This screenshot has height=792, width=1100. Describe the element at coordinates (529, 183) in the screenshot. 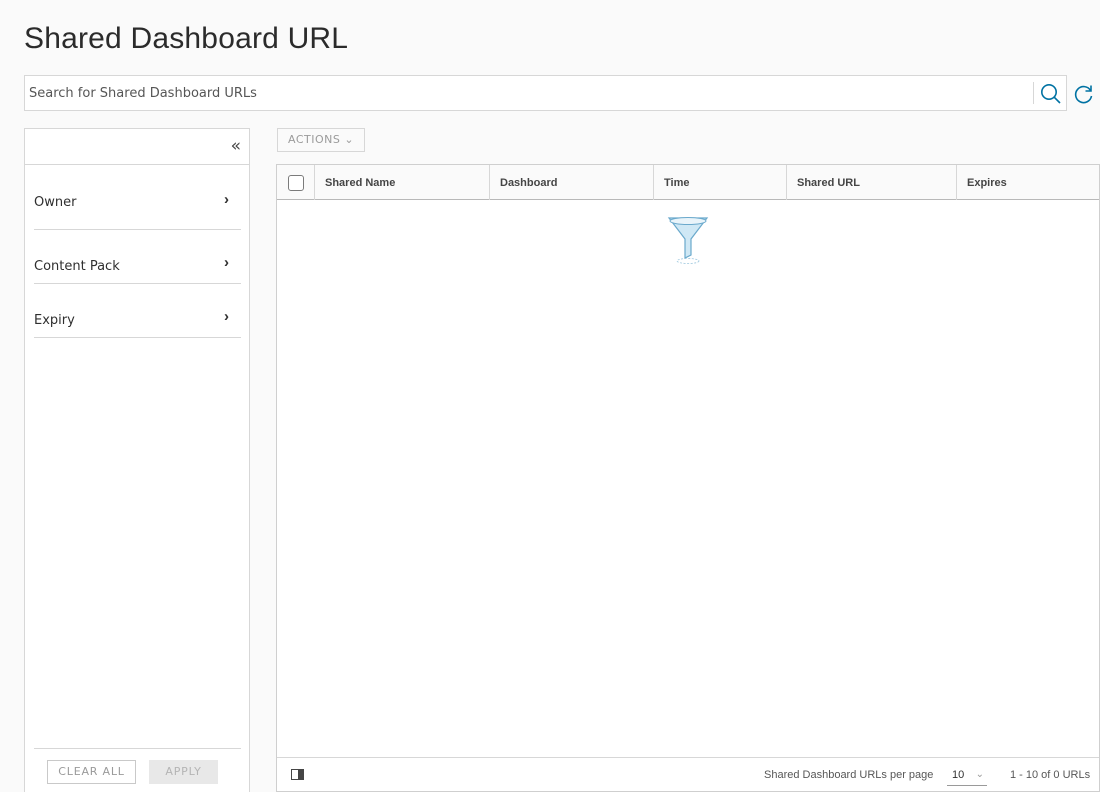

I see `column-header-label: Dashboard` at that location.